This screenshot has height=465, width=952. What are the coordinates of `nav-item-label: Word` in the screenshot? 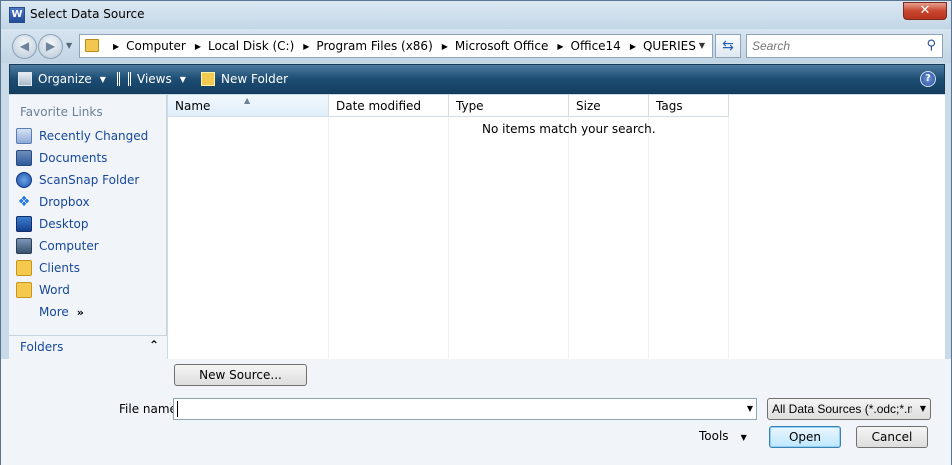 It's located at (54, 290).